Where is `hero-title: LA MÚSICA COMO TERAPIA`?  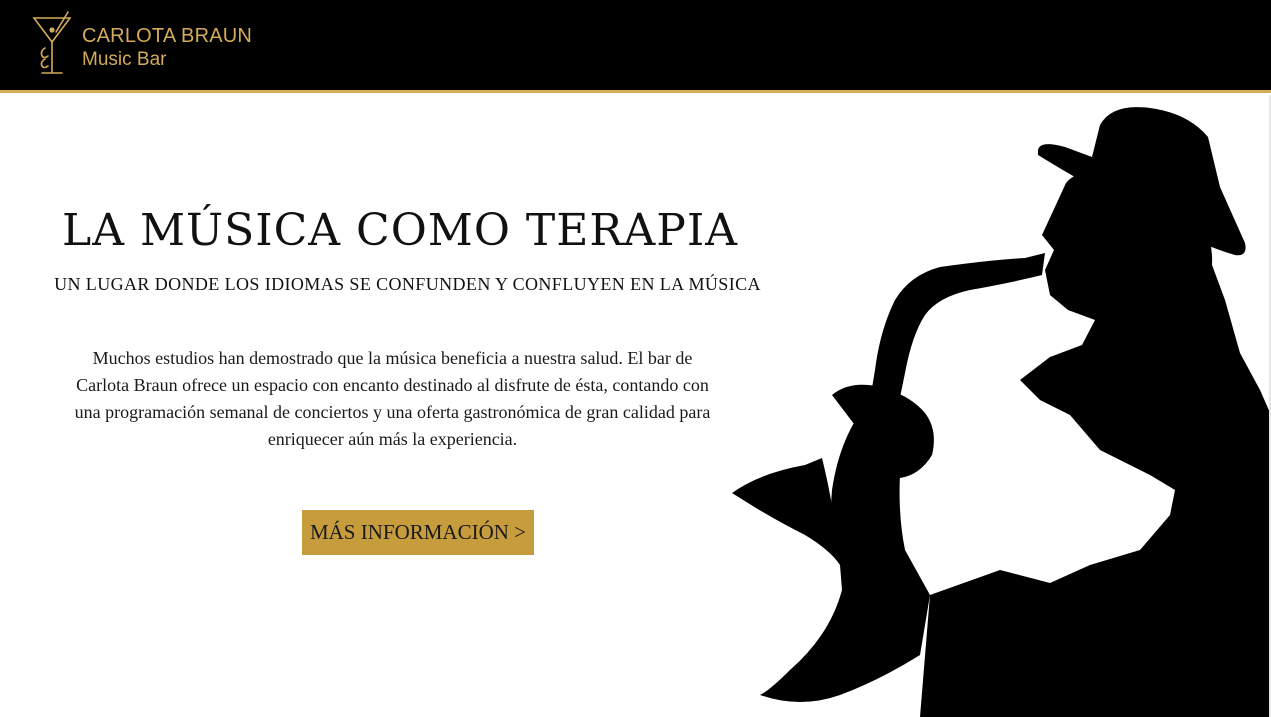
hero-title: LA MÚSICA COMO TERAPIA is located at coordinates (400, 230).